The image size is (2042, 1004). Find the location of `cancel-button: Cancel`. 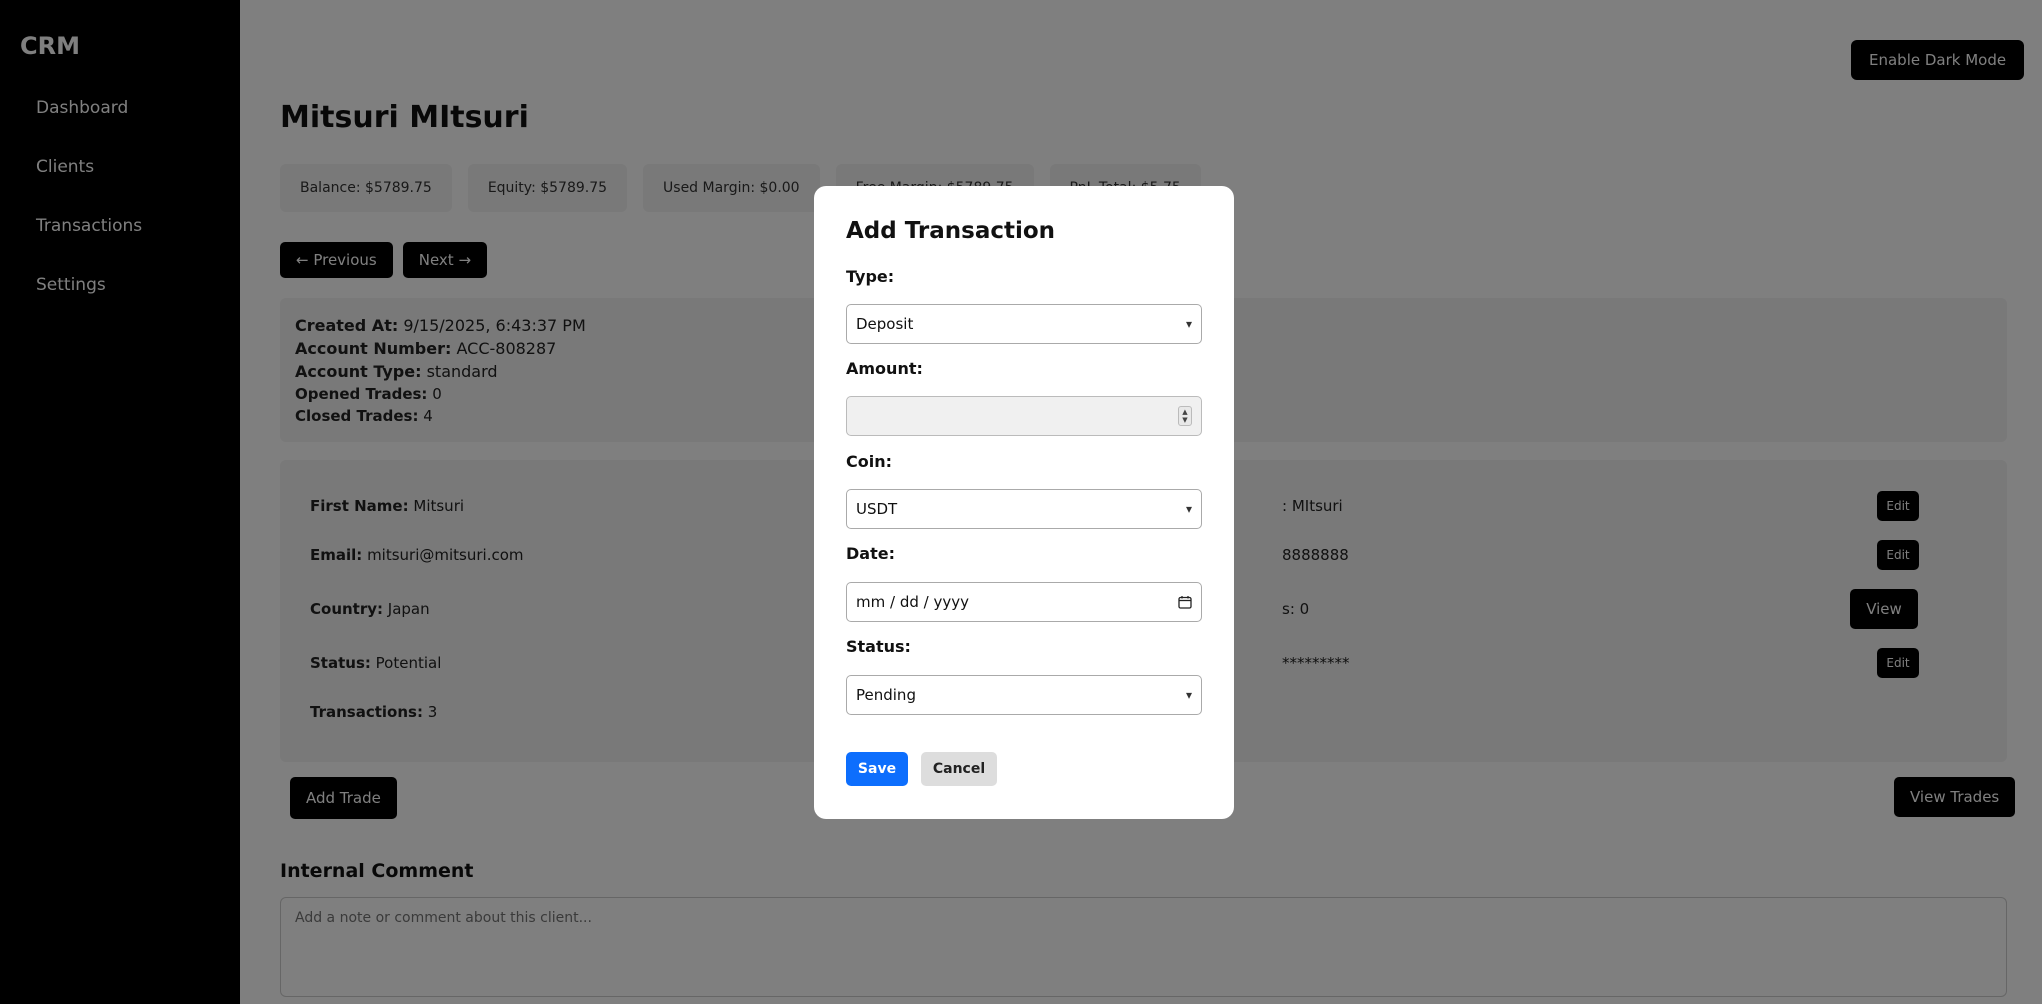

cancel-button: Cancel is located at coordinates (959, 769).